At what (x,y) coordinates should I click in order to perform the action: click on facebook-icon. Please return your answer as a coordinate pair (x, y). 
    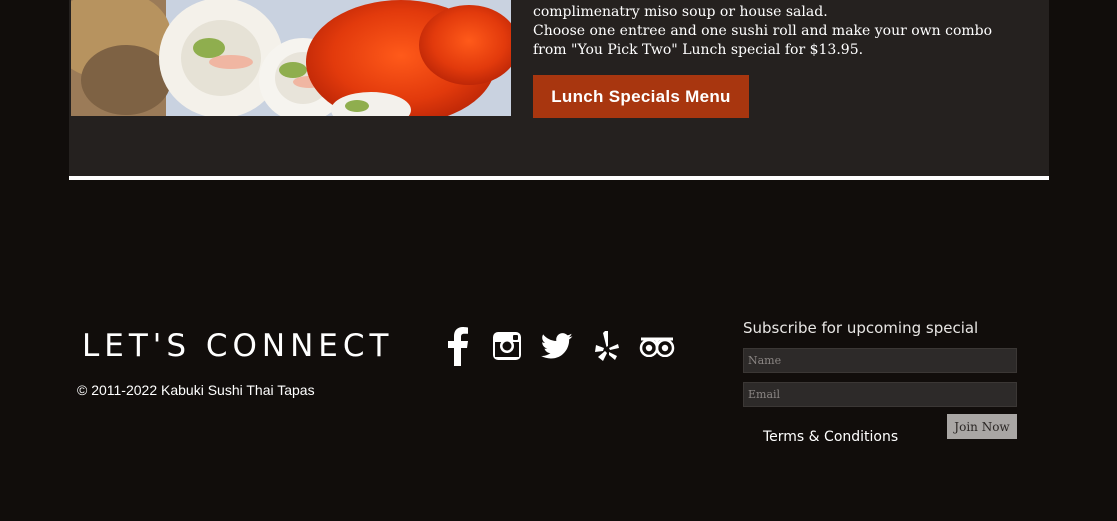
    Looking at the image, I should click on (457, 346).